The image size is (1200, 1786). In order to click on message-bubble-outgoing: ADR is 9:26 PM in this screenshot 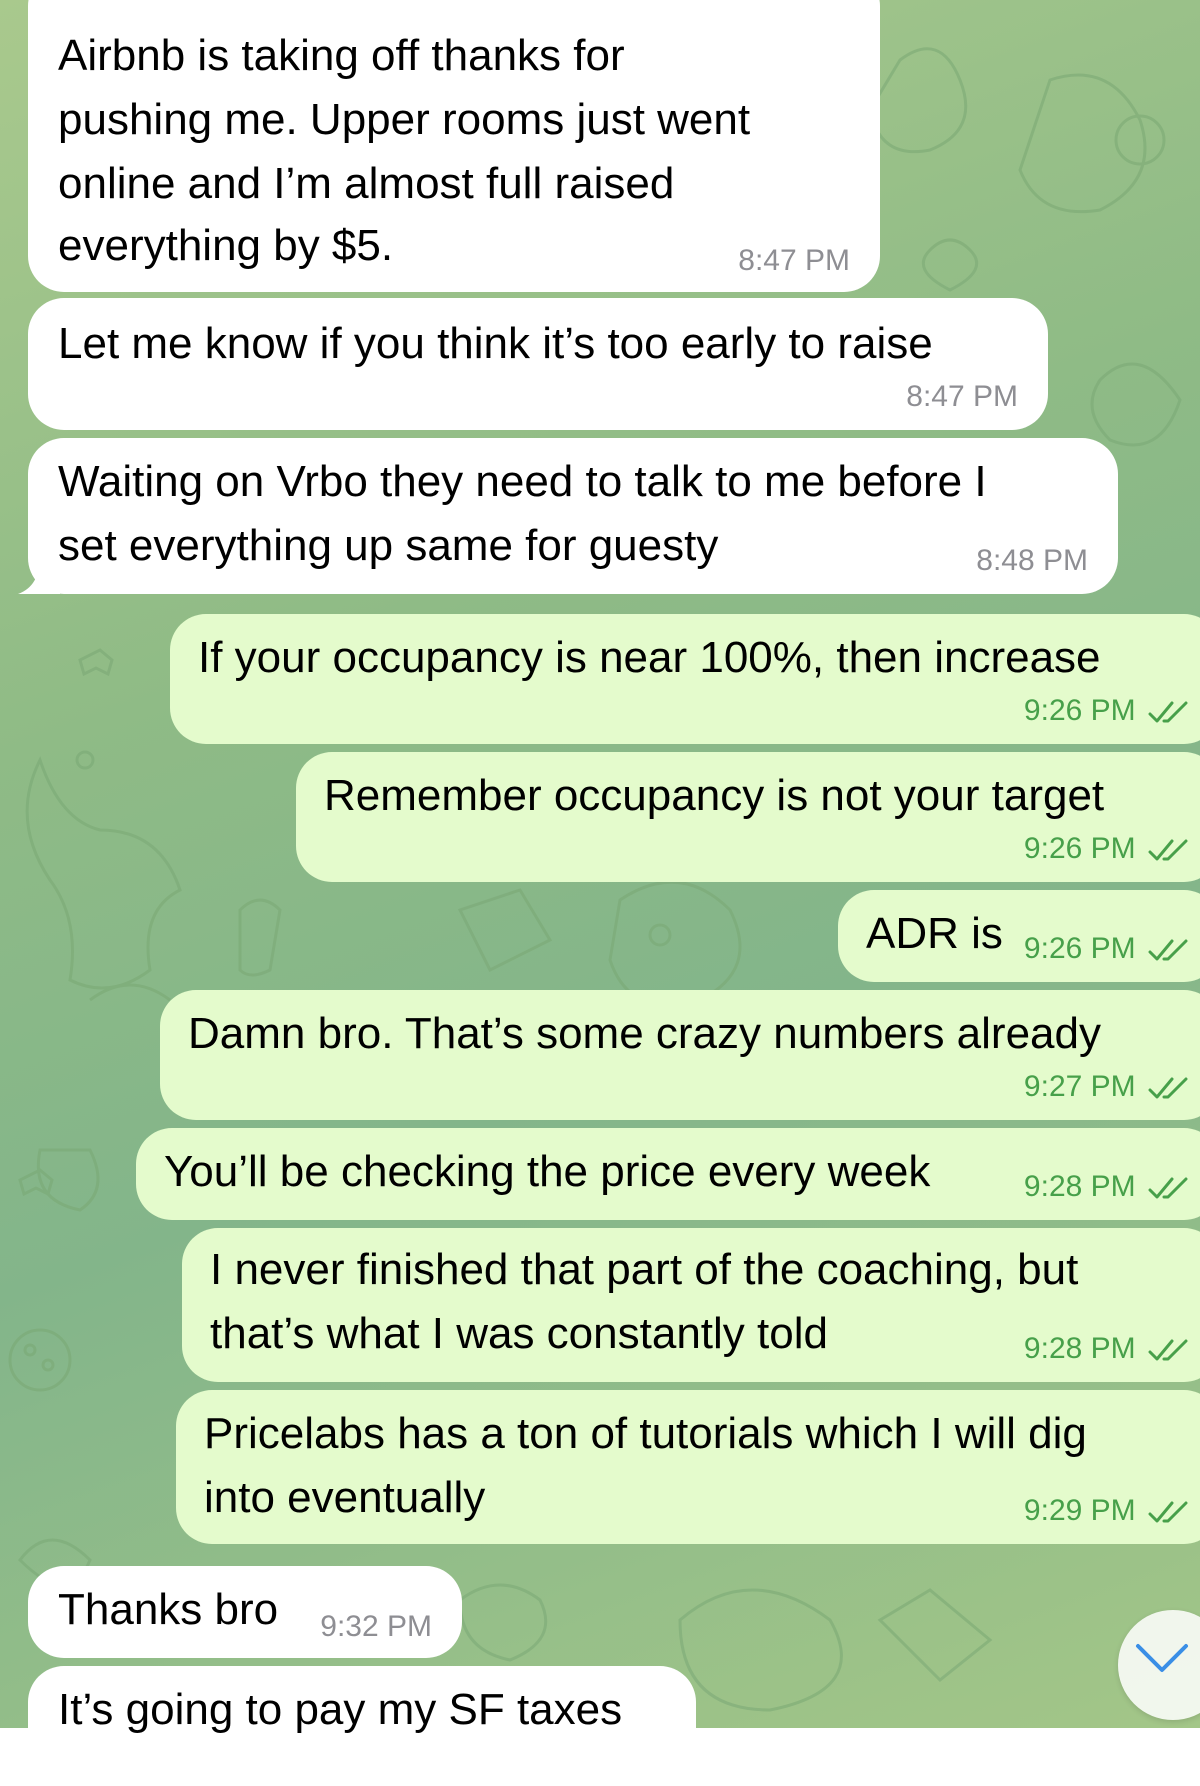, I will do `click(1019, 936)`.